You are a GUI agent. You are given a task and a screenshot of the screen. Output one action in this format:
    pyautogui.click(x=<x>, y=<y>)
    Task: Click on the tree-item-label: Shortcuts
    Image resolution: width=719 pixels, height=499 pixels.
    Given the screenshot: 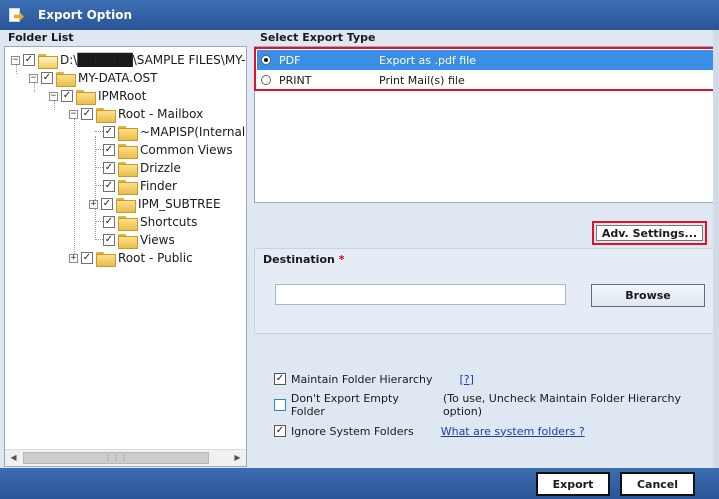 What is the action you would take?
    pyautogui.click(x=169, y=222)
    